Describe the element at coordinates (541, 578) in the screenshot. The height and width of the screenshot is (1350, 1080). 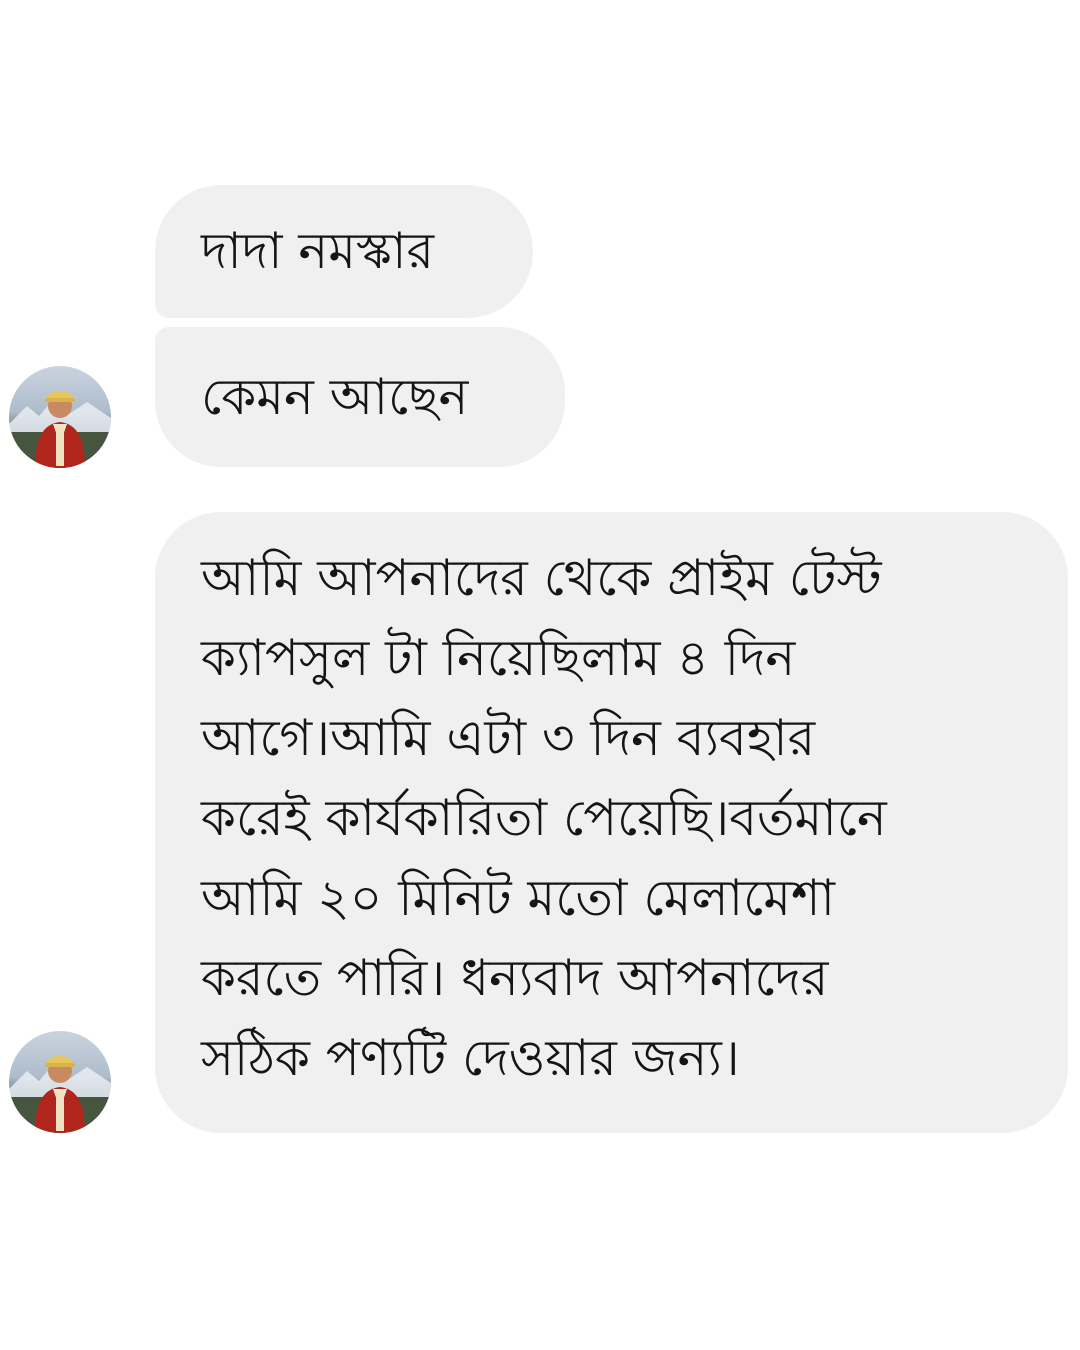
I see `message-line: আমি আপনাদের থেকে প্রাইম টেস্ট` at that location.